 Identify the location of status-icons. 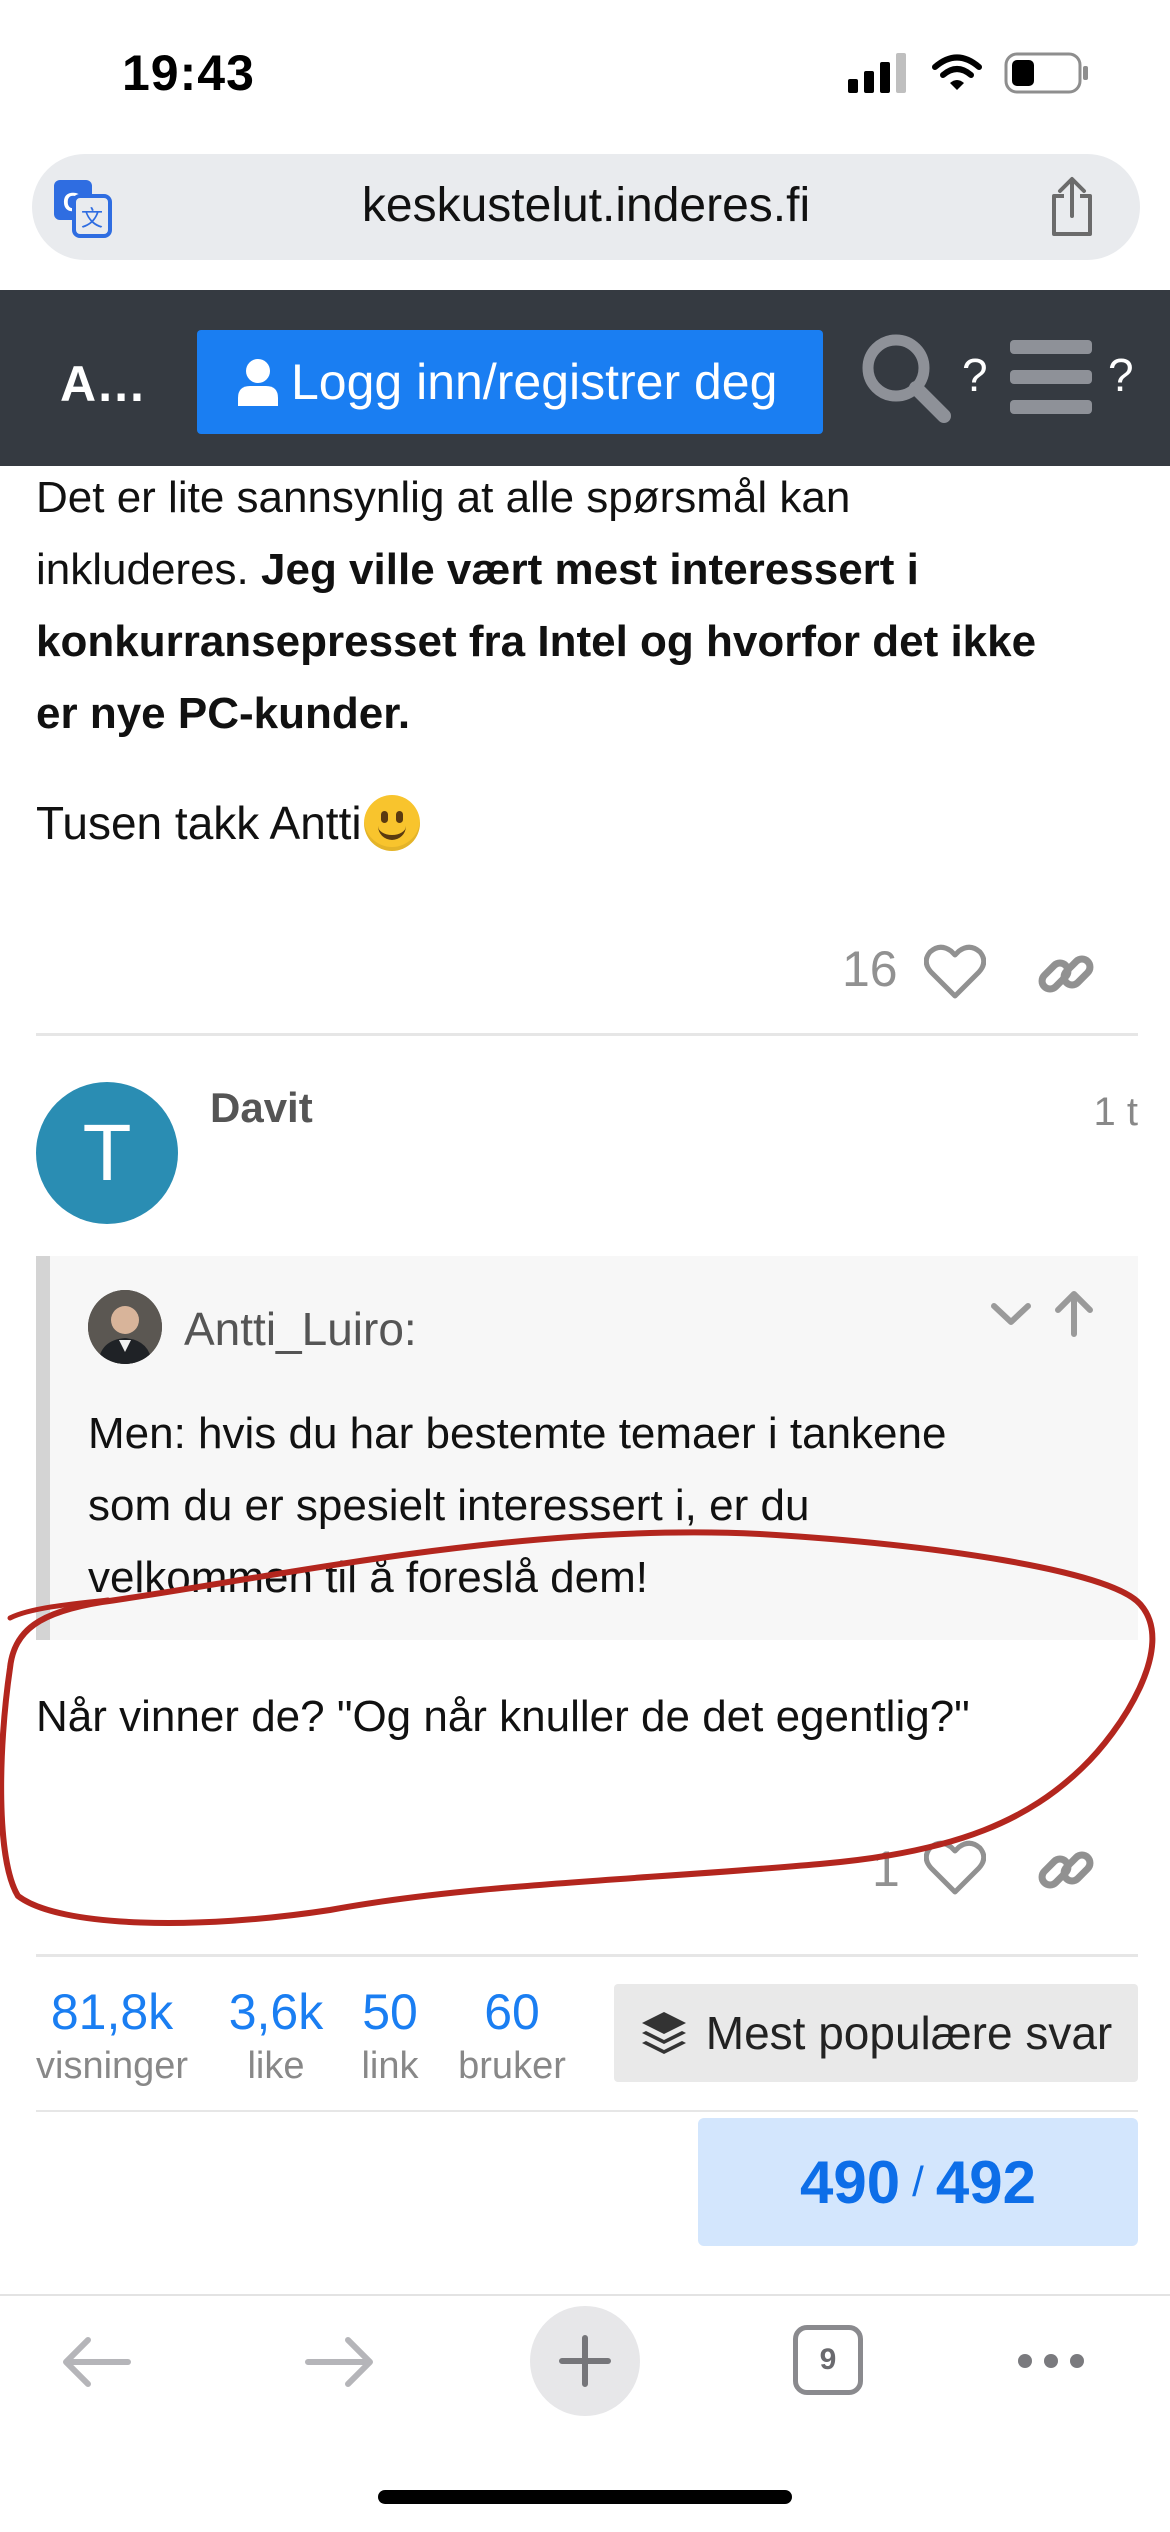
(969, 73).